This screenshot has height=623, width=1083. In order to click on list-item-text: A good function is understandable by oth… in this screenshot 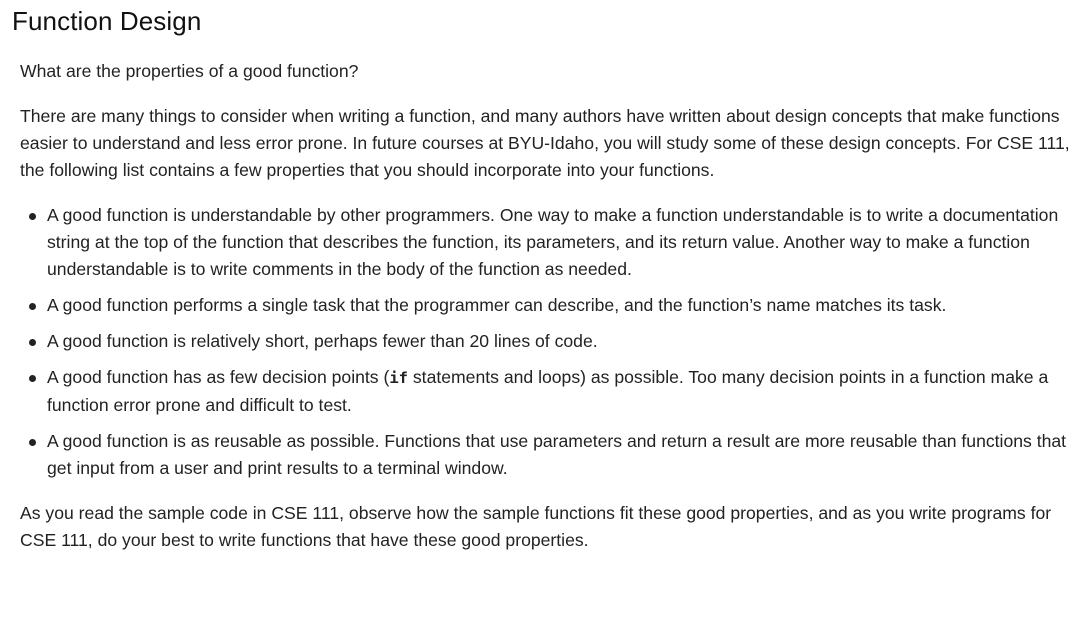, I will do `click(553, 242)`.